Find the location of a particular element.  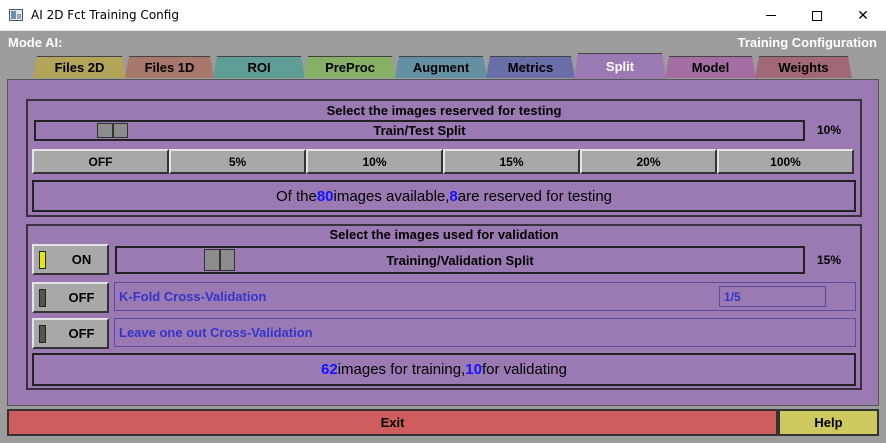

app-icon is located at coordinates (16, 15).